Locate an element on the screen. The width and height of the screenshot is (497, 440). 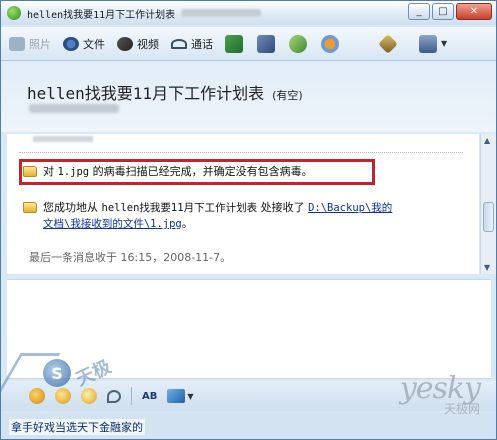
toolbar-call-button: 通话 is located at coordinates (192, 44).